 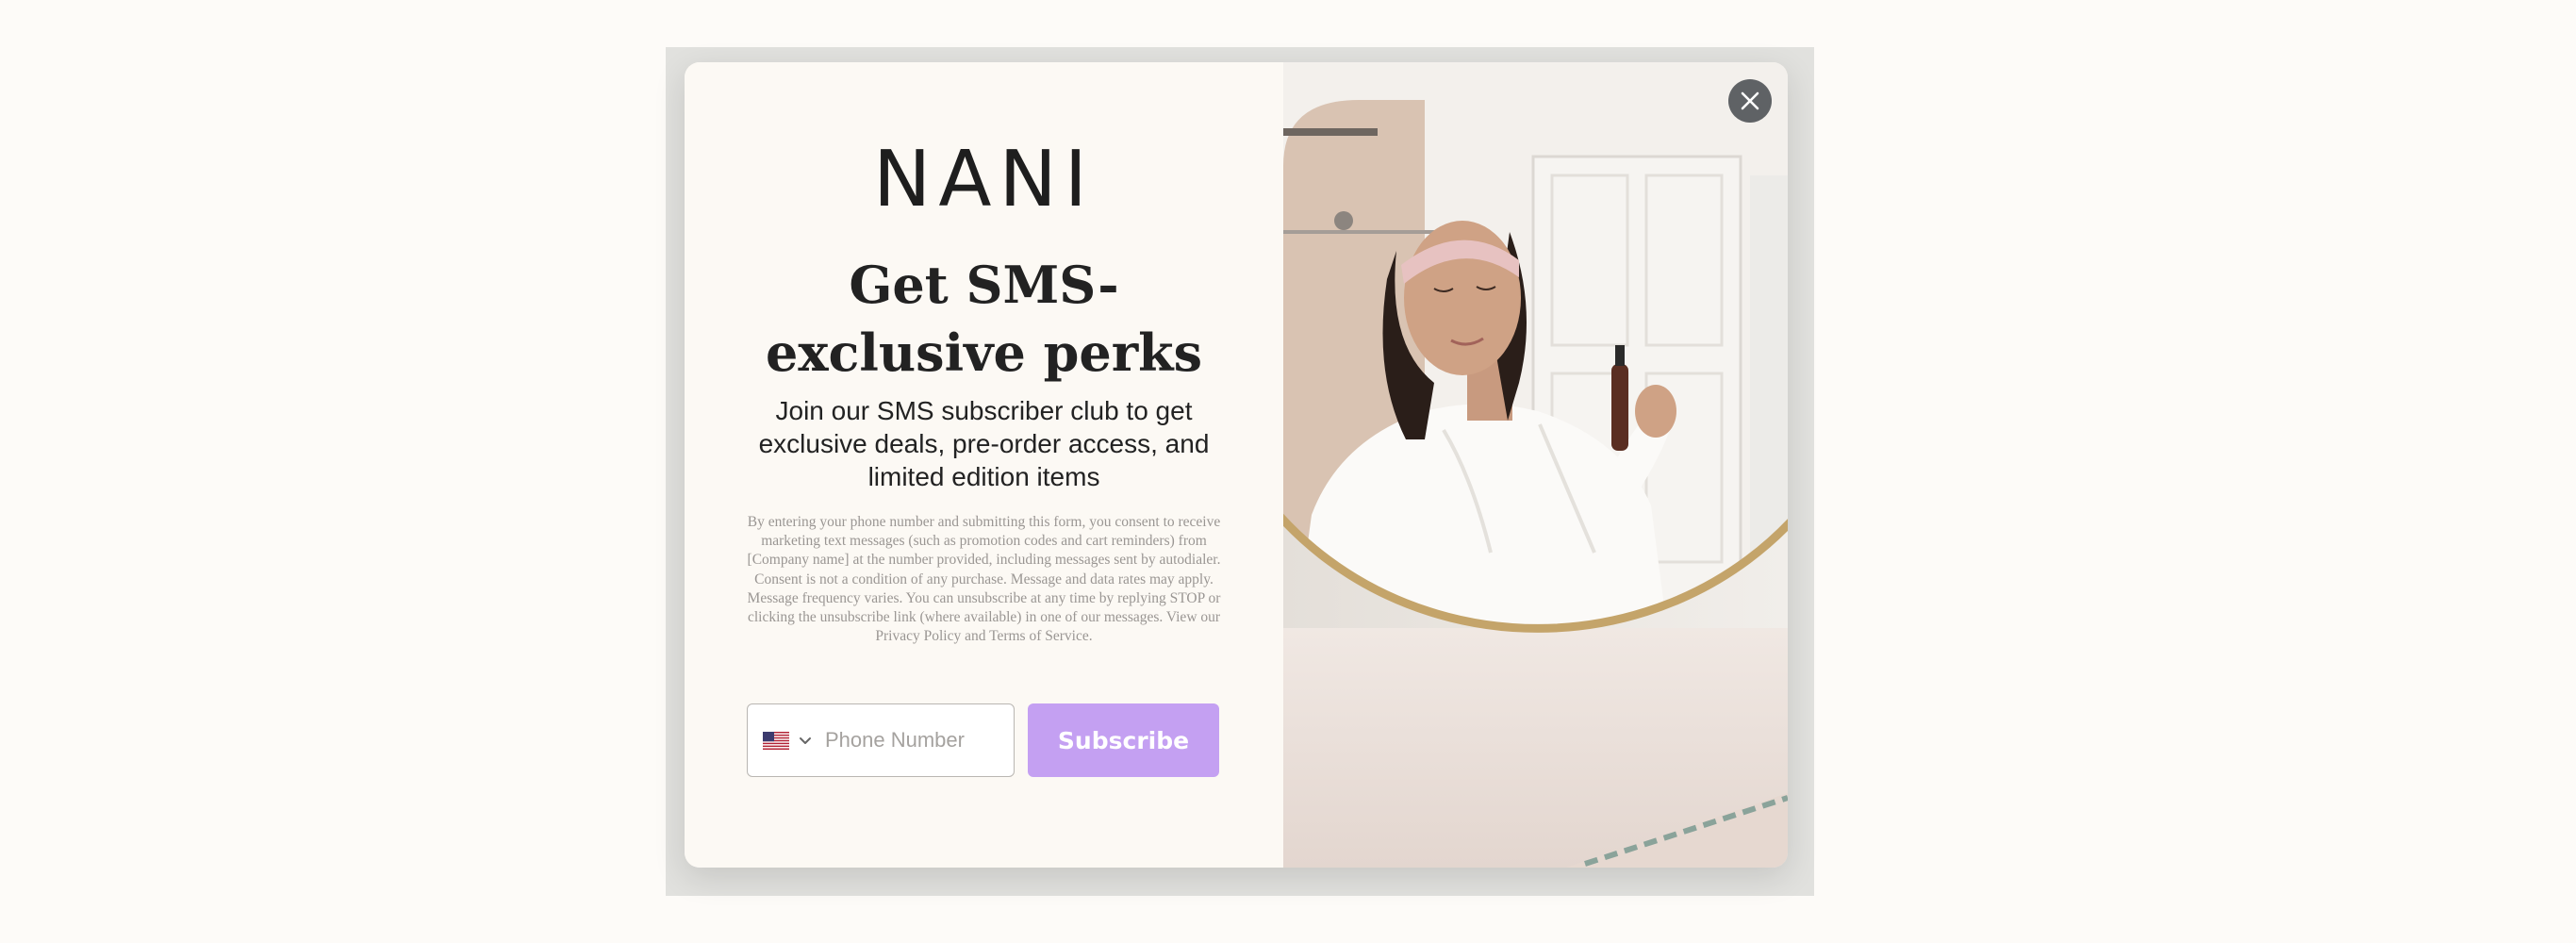 I want to click on phone-field, so click(x=881, y=740).